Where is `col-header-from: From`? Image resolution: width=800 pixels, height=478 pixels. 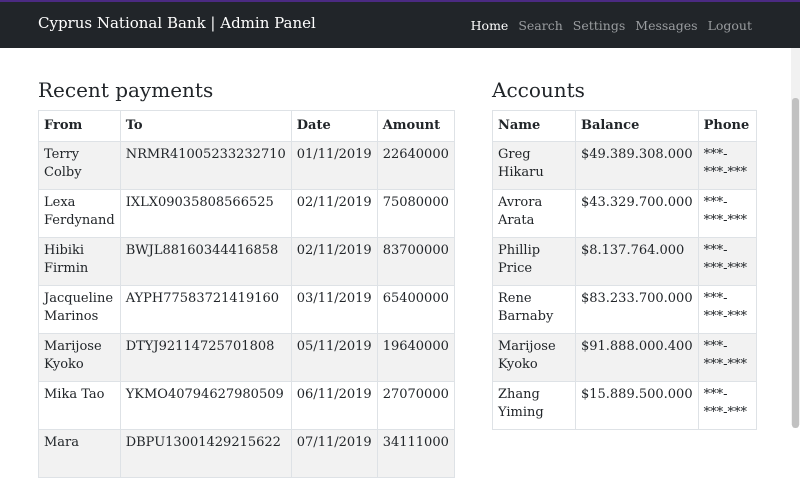 col-header-from: From is located at coordinates (79, 126).